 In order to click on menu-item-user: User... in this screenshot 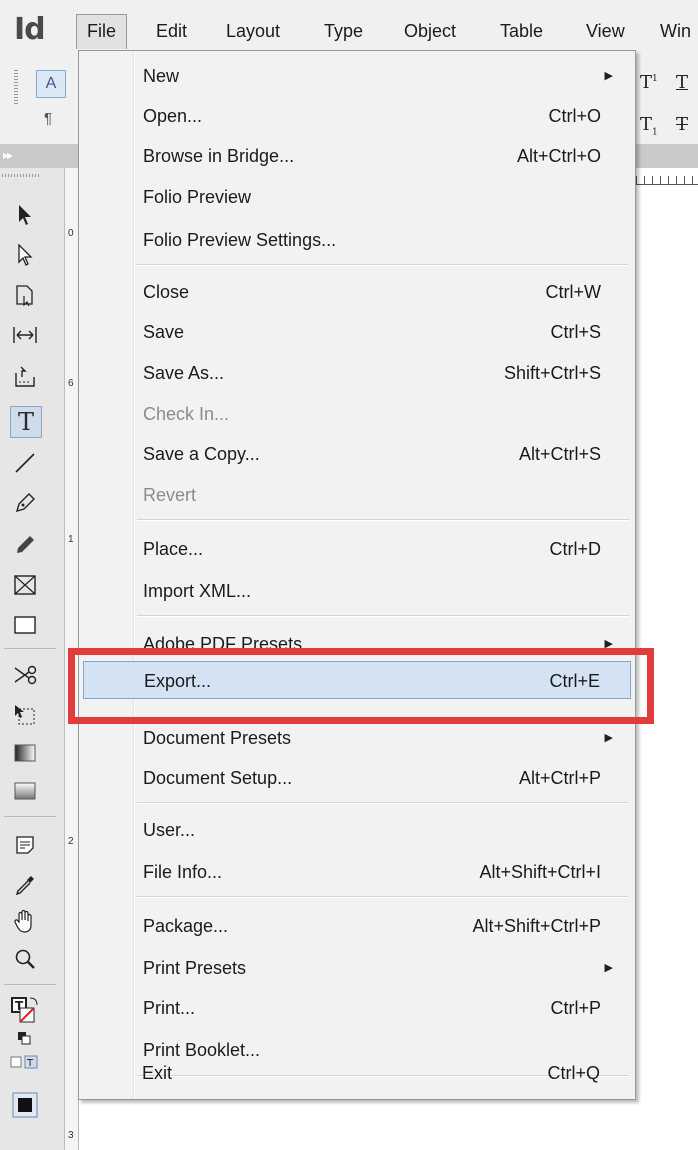, I will do `click(357, 830)`.